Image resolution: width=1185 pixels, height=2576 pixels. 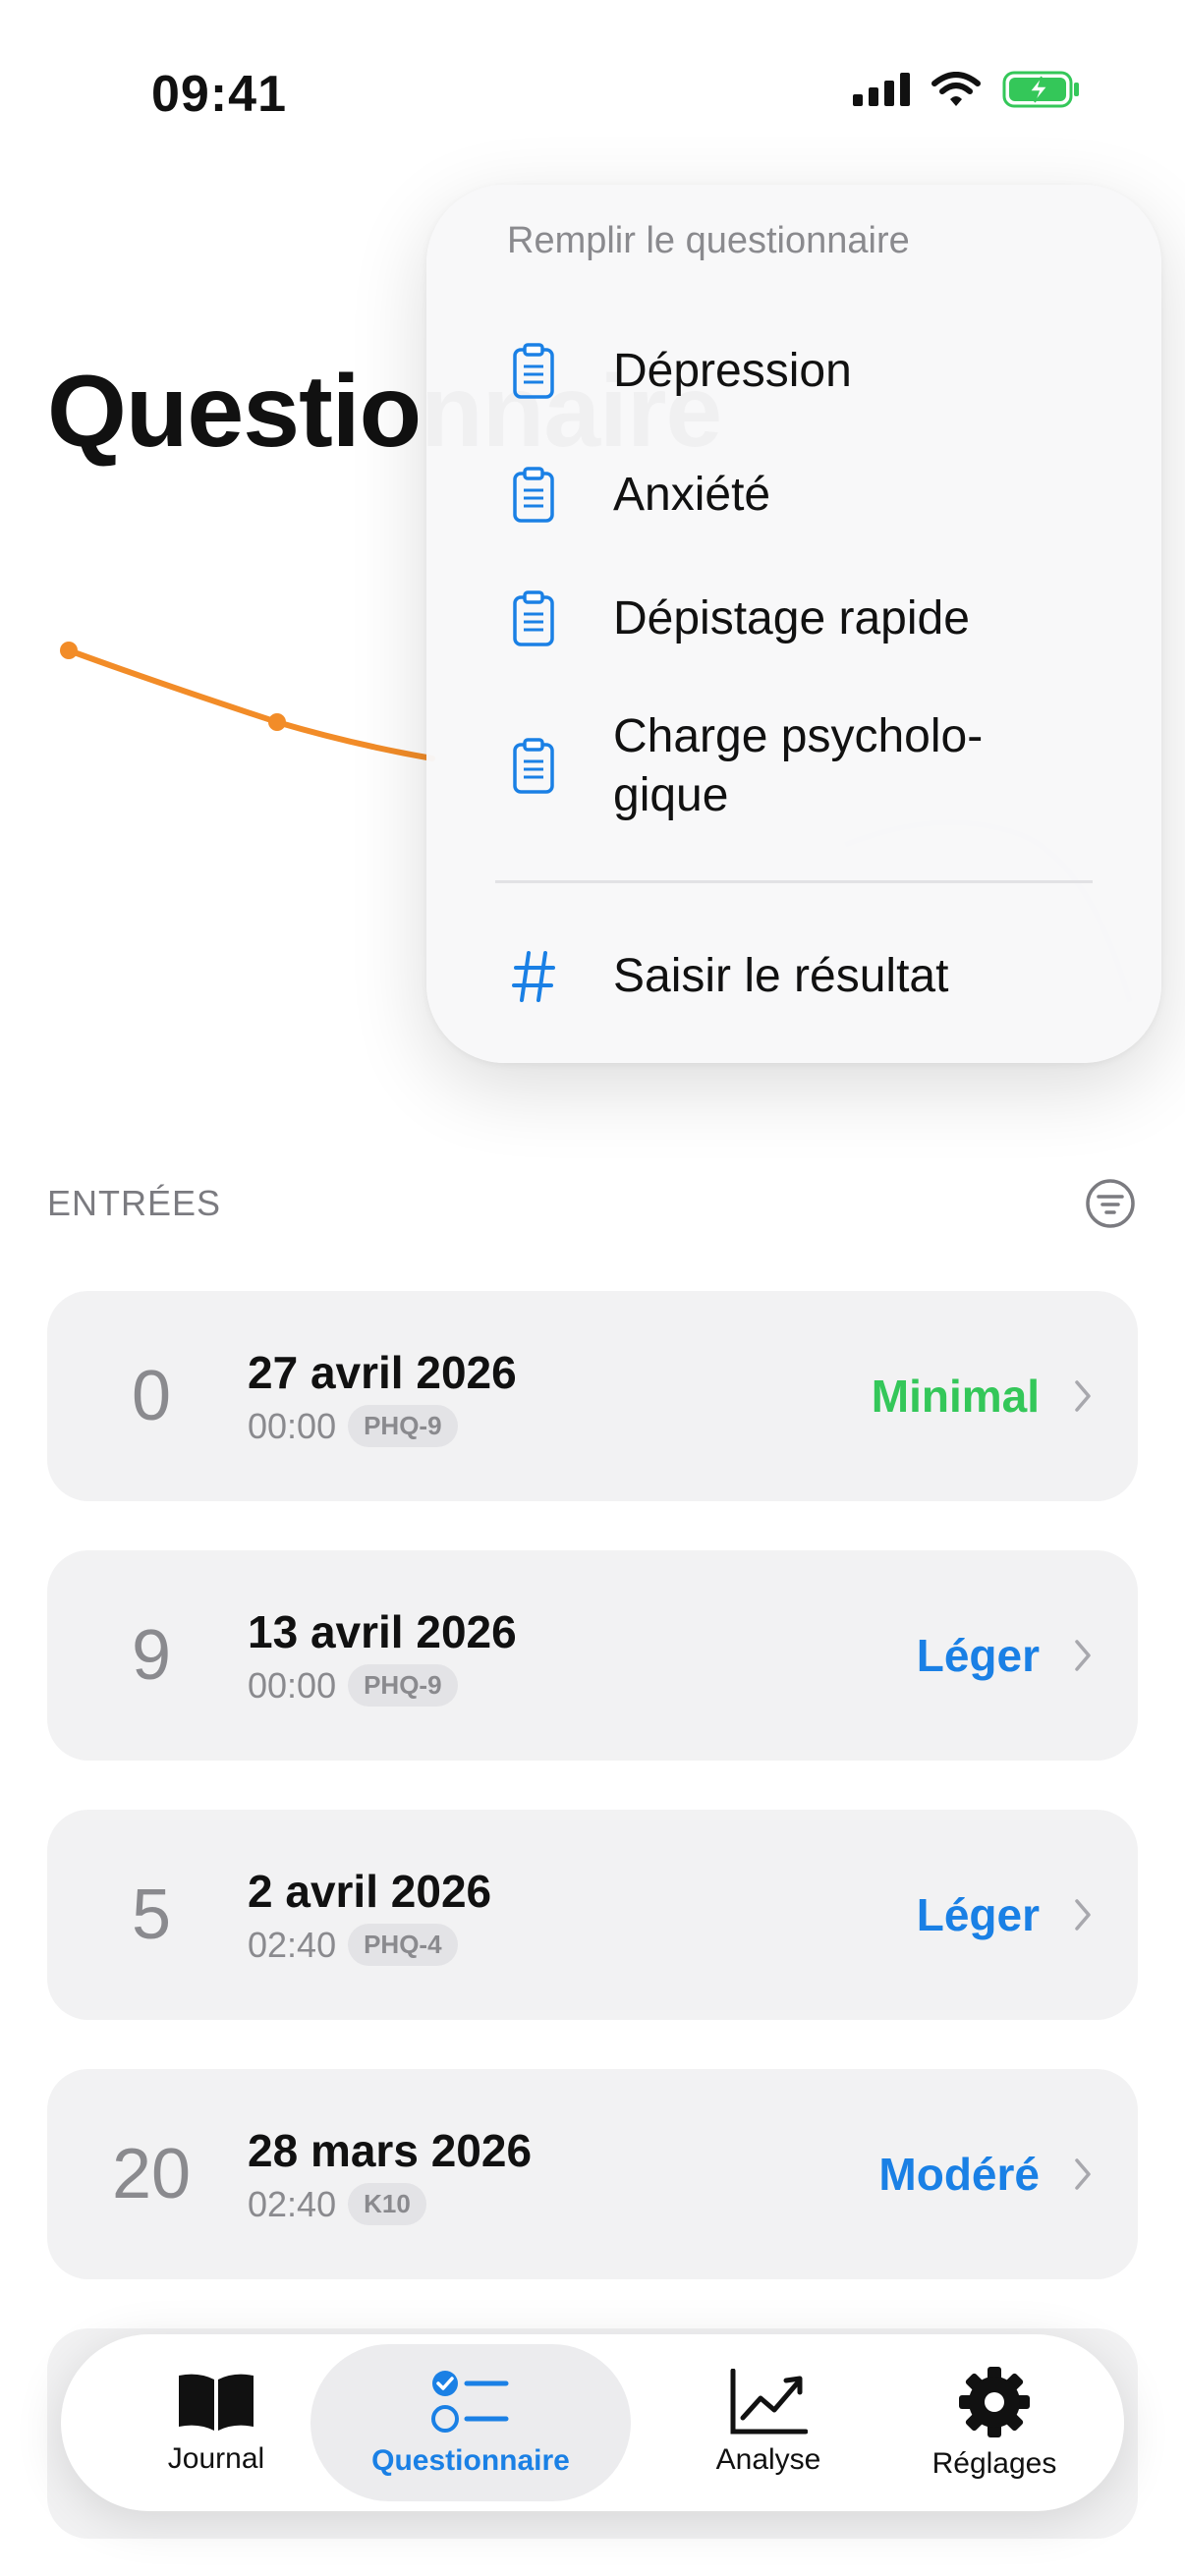 What do you see at coordinates (391, 2150) in the screenshot?
I see `entry-date: 28 mars 2026` at bounding box center [391, 2150].